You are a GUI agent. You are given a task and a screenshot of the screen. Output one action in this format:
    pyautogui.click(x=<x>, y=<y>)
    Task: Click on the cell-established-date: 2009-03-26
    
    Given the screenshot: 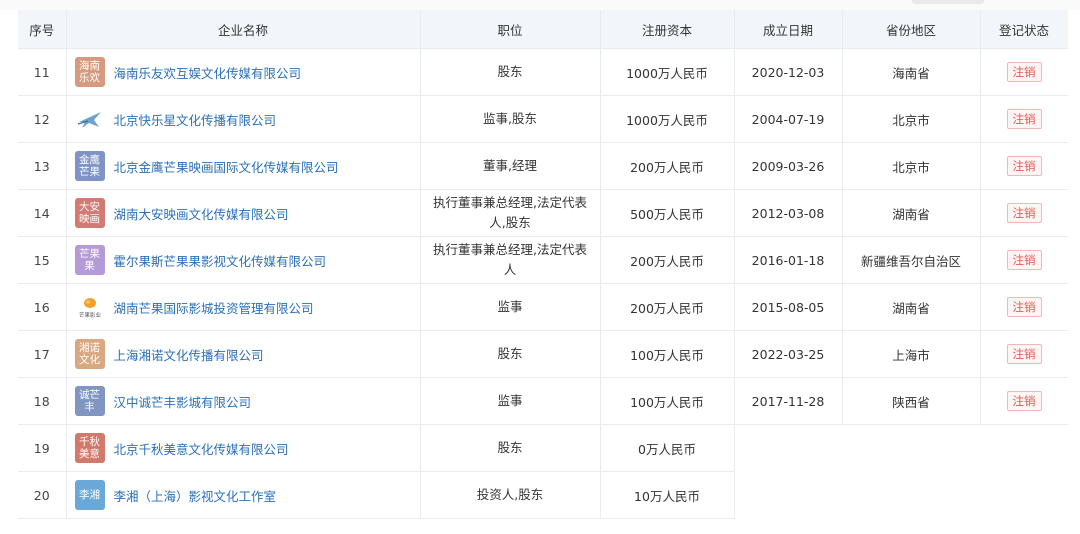 What is the action you would take?
    pyautogui.click(x=788, y=166)
    